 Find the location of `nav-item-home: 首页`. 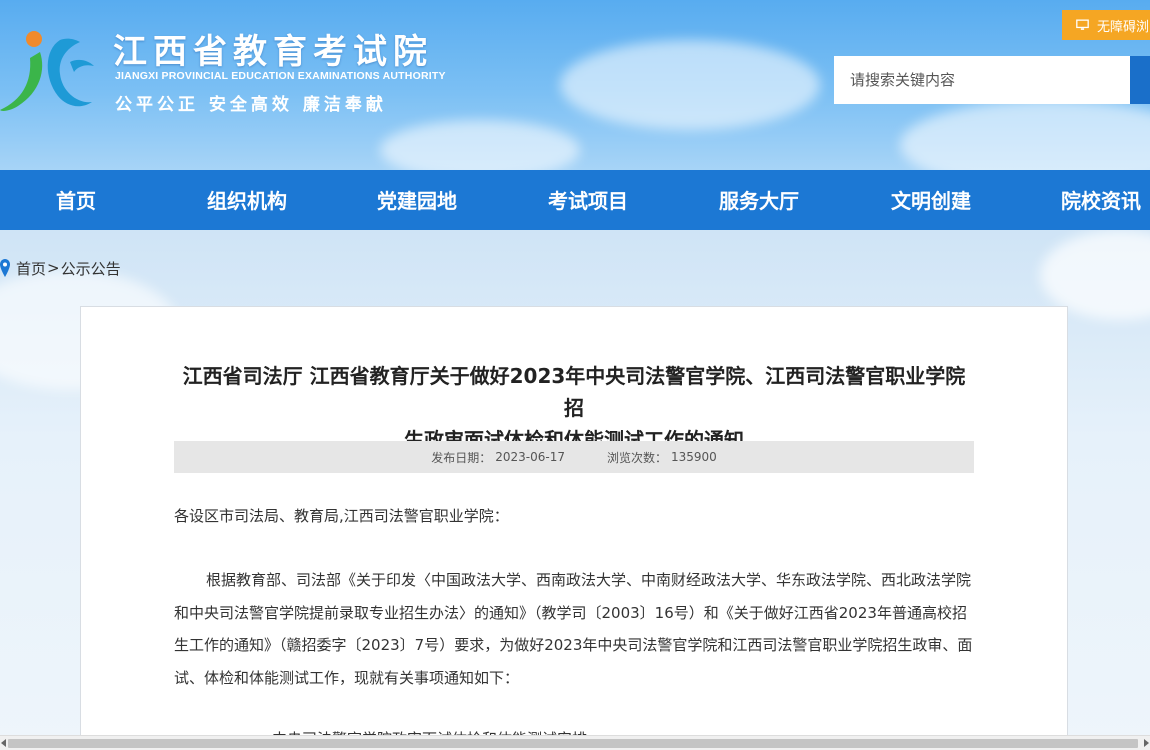

nav-item-home: 首页 is located at coordinates (76, 200).